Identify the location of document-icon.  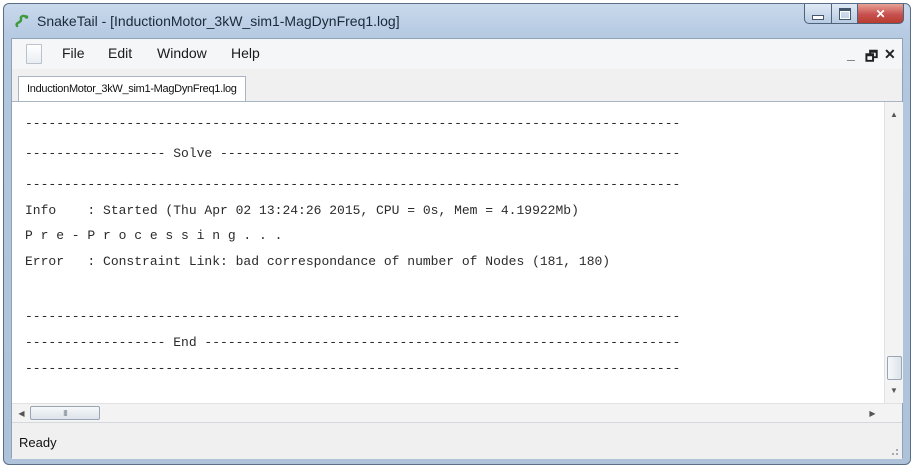
(34, 54).